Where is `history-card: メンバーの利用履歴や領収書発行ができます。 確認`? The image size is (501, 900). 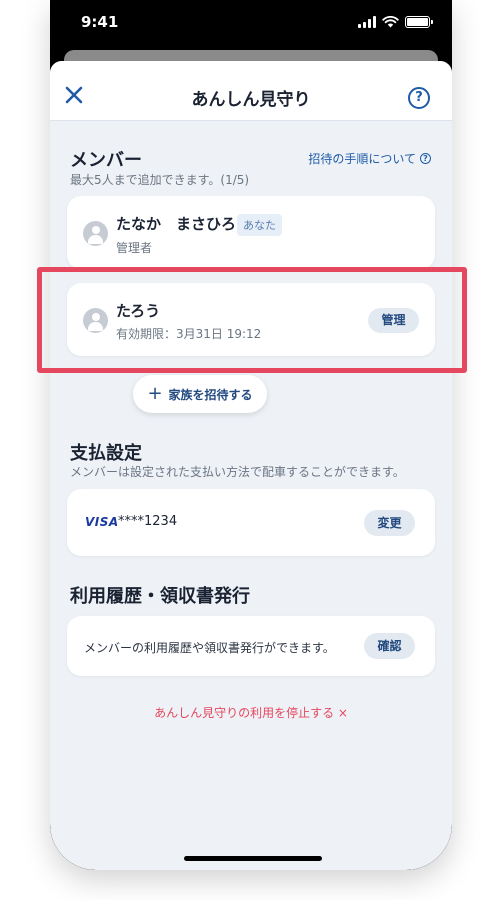
history-card: メンバーの利用履歴や領収書発行ができます。 確認 is located at coordinates (251, 646).